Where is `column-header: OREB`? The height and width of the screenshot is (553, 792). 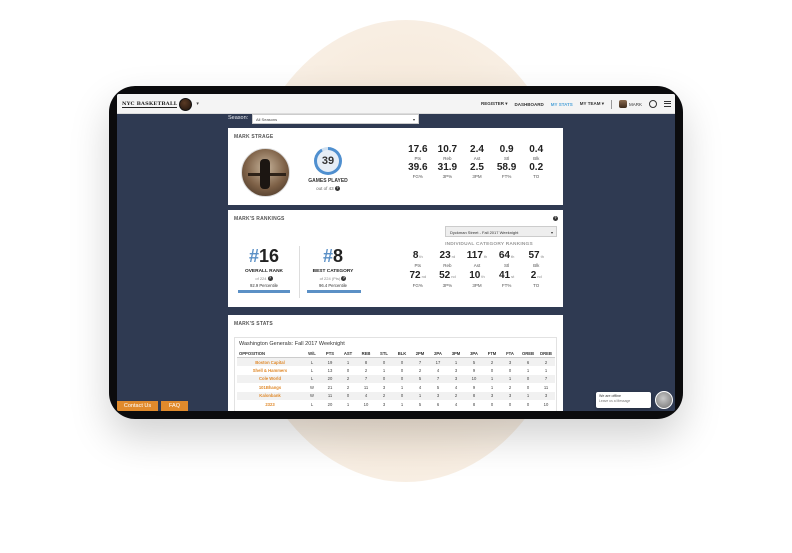 column-header: OREB is located at coordinates (528, 354).